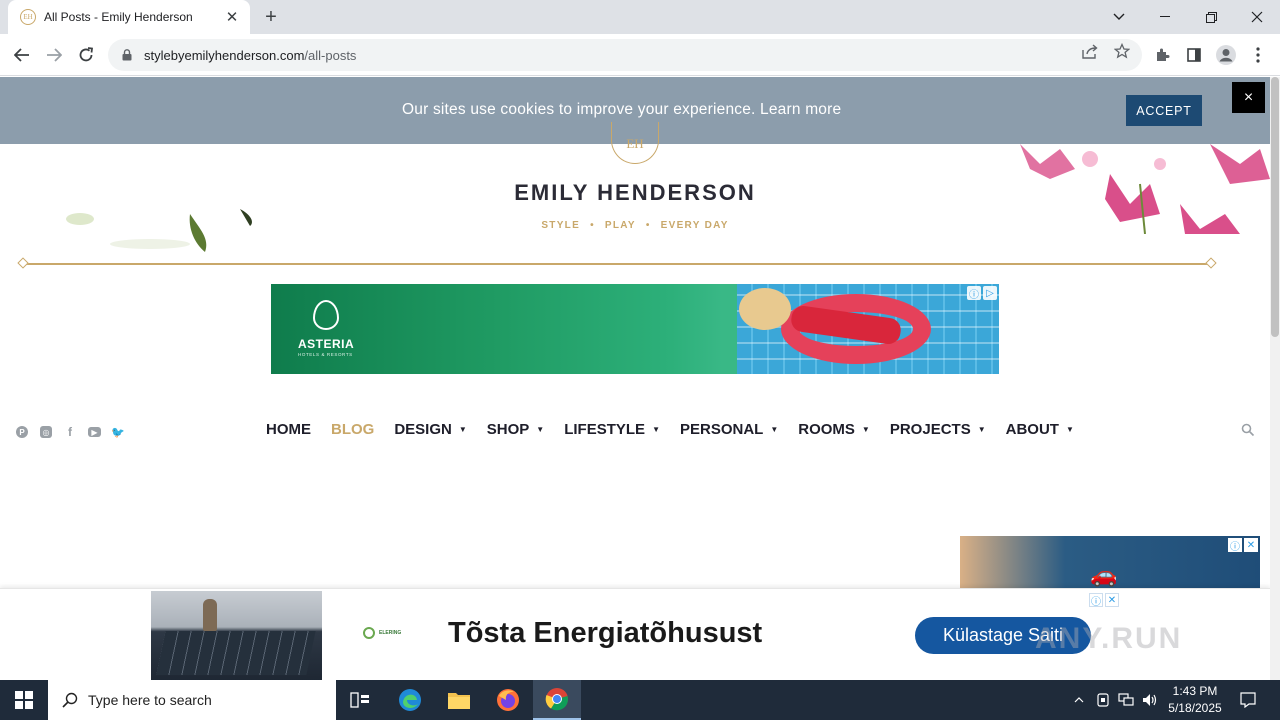 This screenshot has width=1280, height=720. I want to click on divider-diamond-left, so click(23, 263).